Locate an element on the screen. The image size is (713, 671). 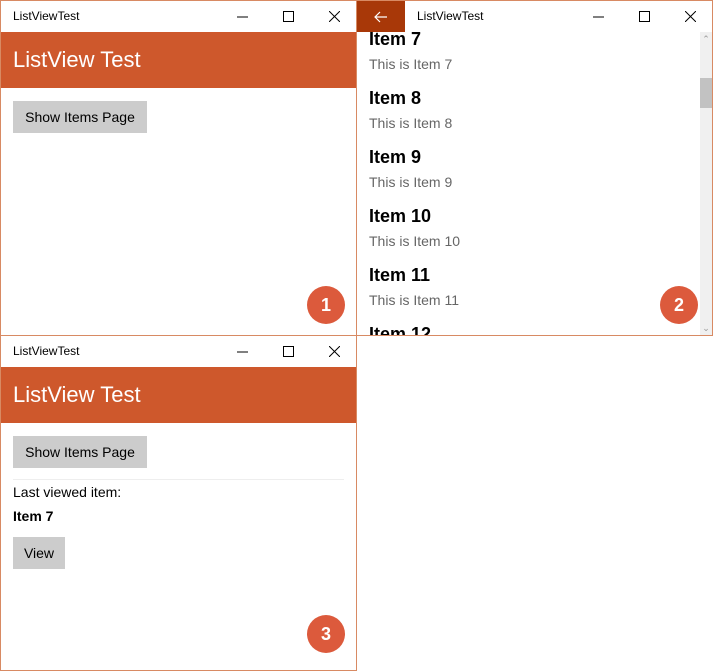
list-item: Item 9 This is Item 9 is located at coordinates (410, 169).